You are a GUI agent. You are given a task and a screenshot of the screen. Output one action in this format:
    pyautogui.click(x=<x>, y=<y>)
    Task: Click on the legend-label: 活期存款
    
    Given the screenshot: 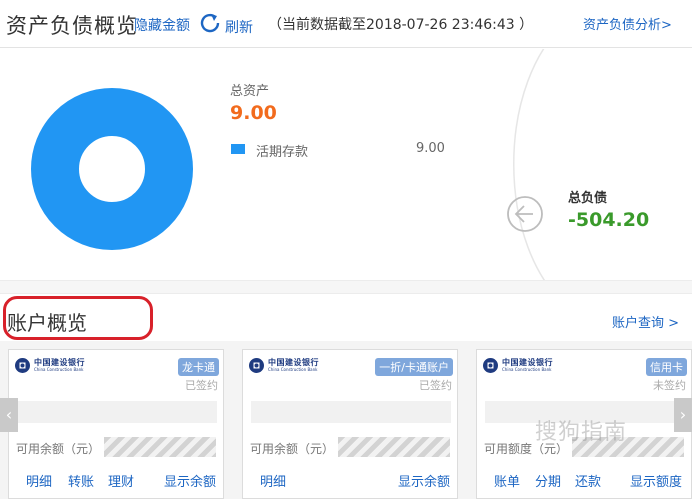 What is the action you would take?
    pyautogui.click(x=282, y=152)
    